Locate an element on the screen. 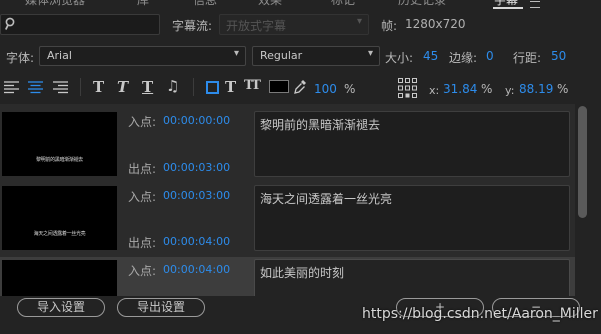 The width and height of the screenshot is (601, 334). background-box-icon is located at coordinates (212, 87).